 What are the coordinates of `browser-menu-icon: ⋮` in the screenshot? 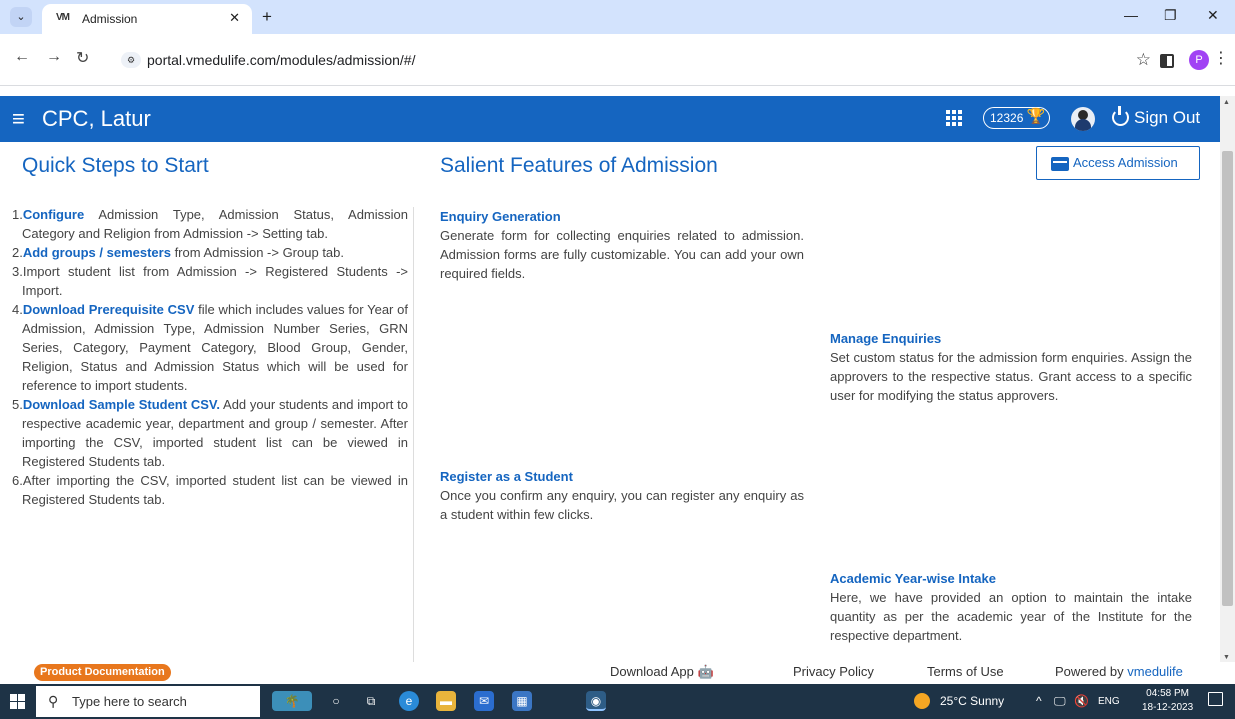 It's located at (1221, 58).